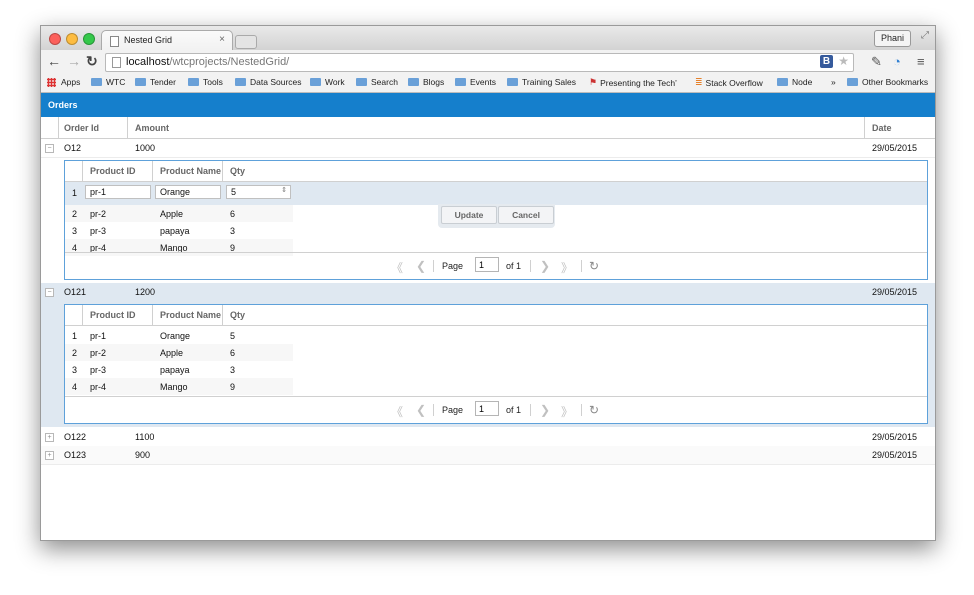  What do you see at coordinates (222, 39) in the screenshot?
I see `tab-close-button: ×` at bounding box center [222, 39].